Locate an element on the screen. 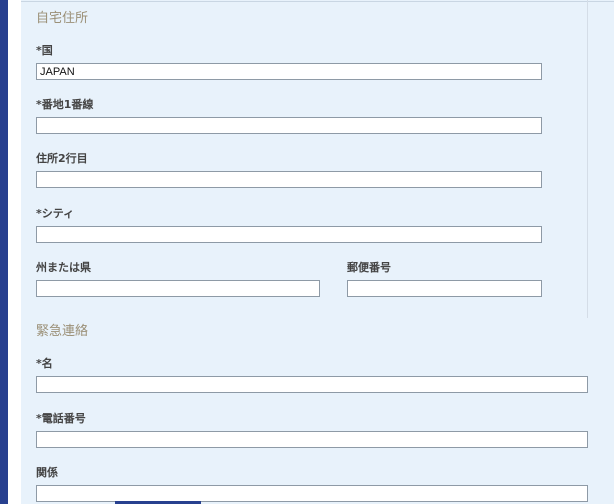 The height and width of the screenshot is (504, 614). address-line2-field is located at coordinates (289, 179).